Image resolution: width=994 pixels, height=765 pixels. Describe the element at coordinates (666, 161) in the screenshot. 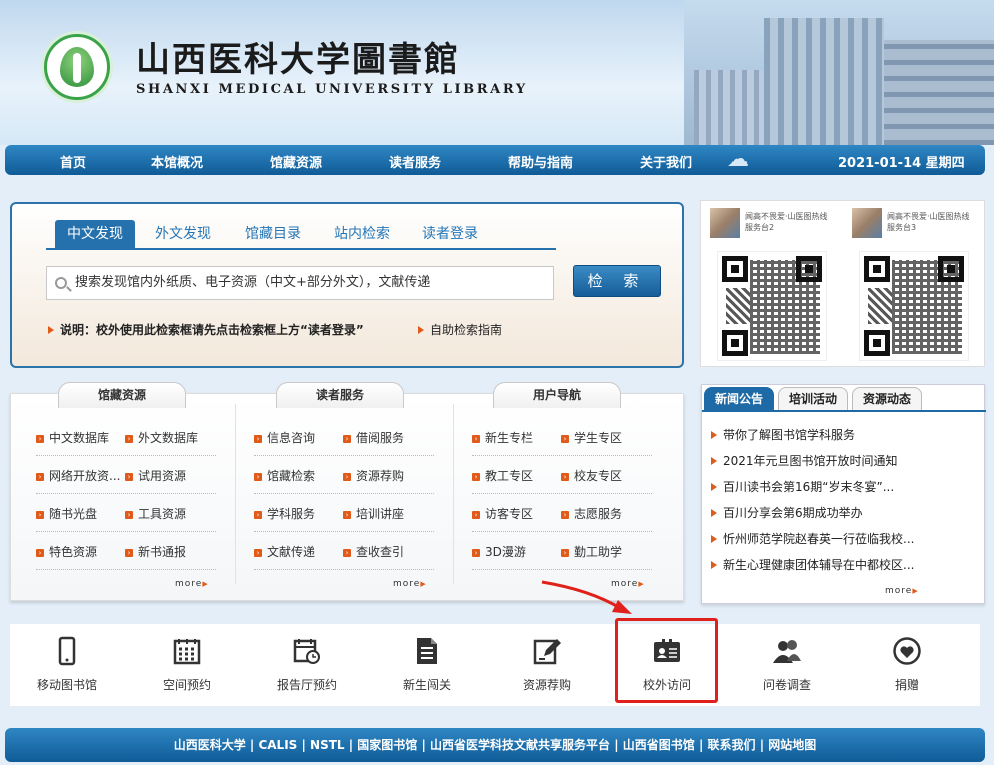

I see `nav-contact: 关于我们` at that location.